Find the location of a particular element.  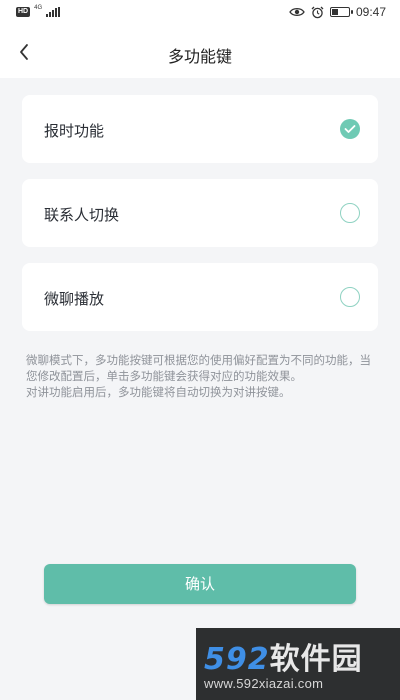

option-label: 联系人切换 is located at coordinates (82, 215).